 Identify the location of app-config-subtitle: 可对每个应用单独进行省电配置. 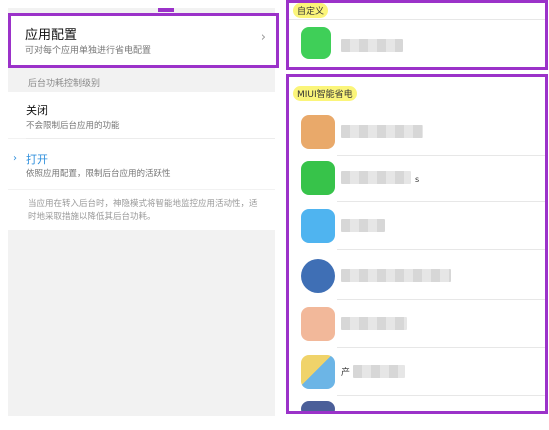
(88, 51).